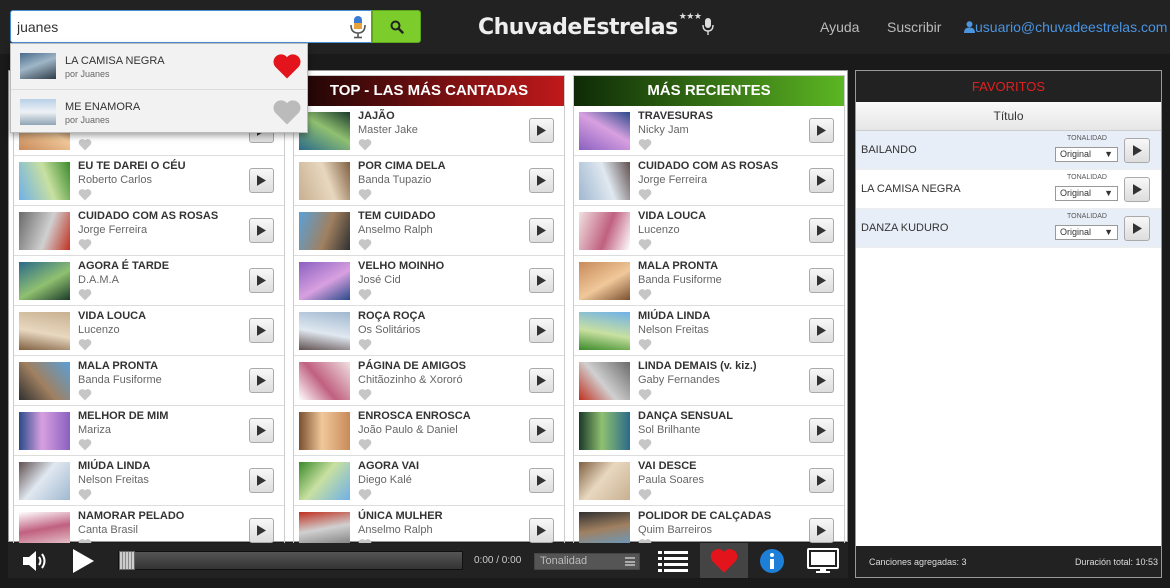  I want to click on song-row: DANÇA SENSUAL Sol Brilhante, so click(709, 431).